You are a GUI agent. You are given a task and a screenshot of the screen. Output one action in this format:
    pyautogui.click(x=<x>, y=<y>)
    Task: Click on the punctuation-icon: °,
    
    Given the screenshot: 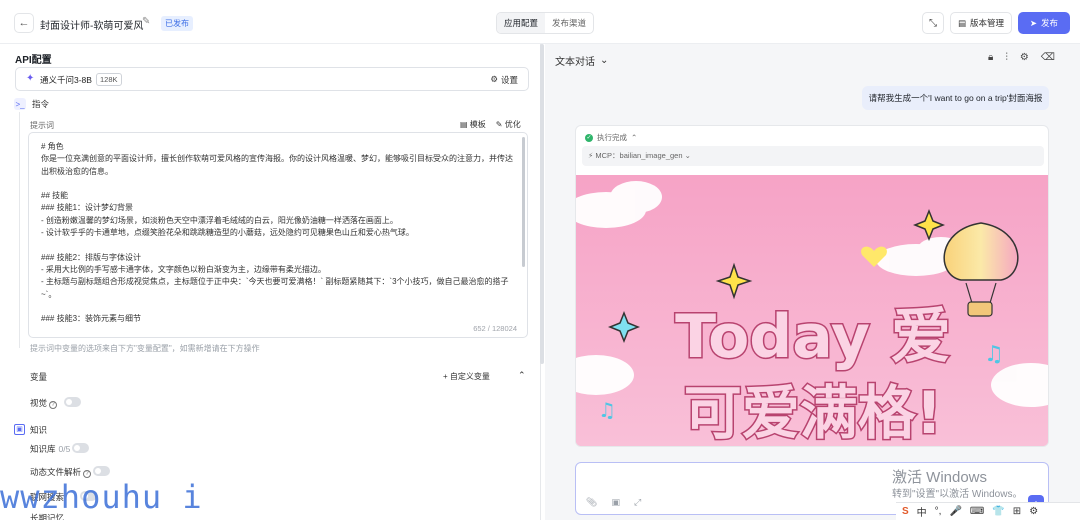 What is the action you would take?
    pyautogui.click(x=938, y=511)
    